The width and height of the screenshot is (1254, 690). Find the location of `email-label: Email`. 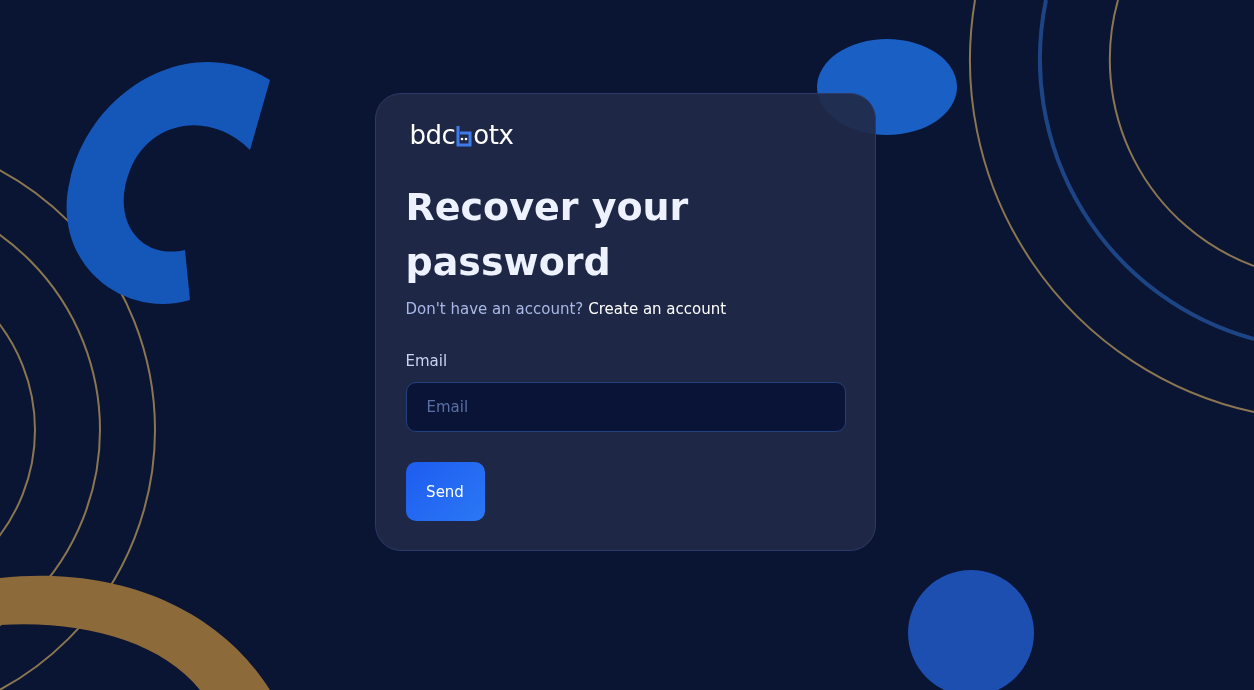

email-label: Email is located at coordinates (426, 361).